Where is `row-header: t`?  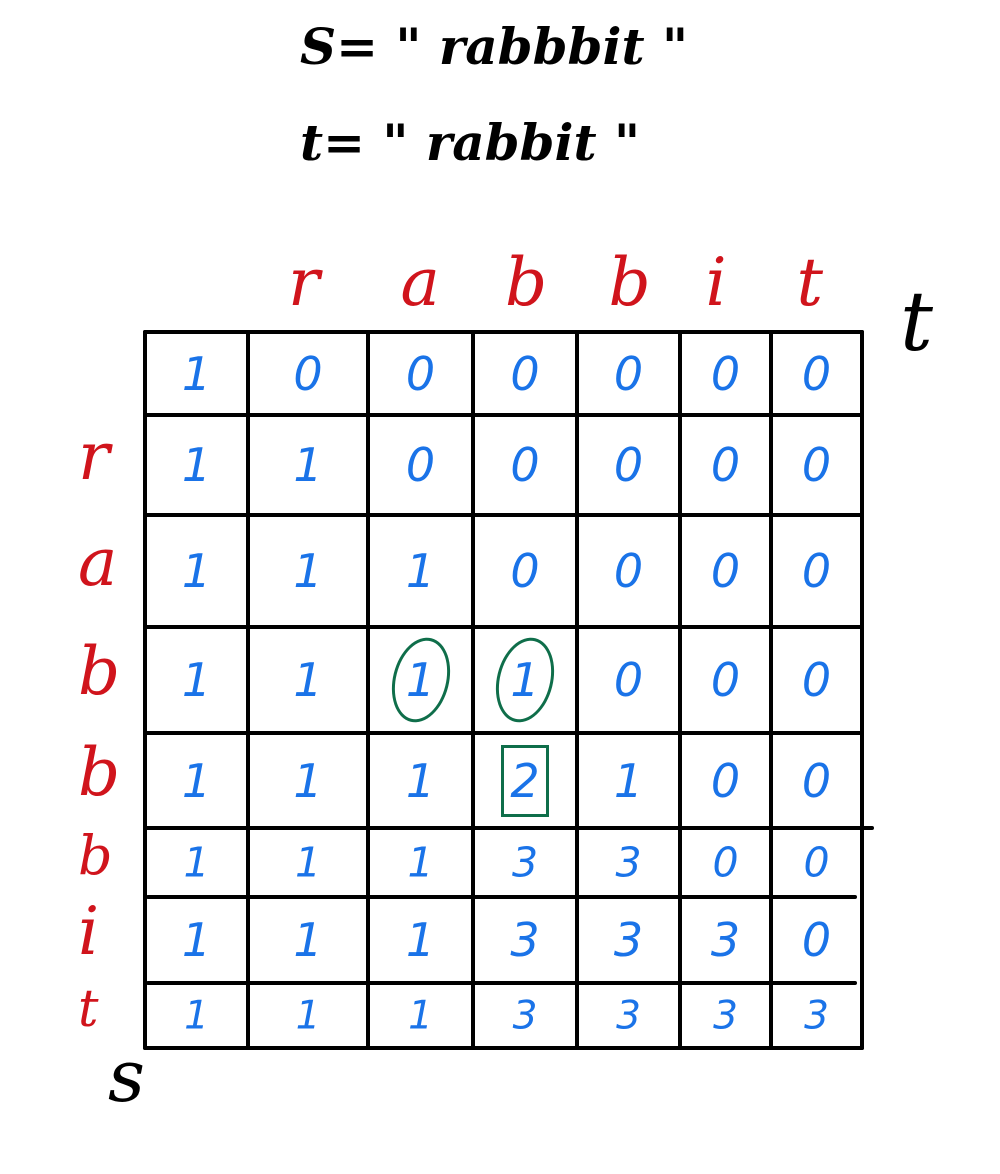 row-header: t is located at coordinates (88, 1009).